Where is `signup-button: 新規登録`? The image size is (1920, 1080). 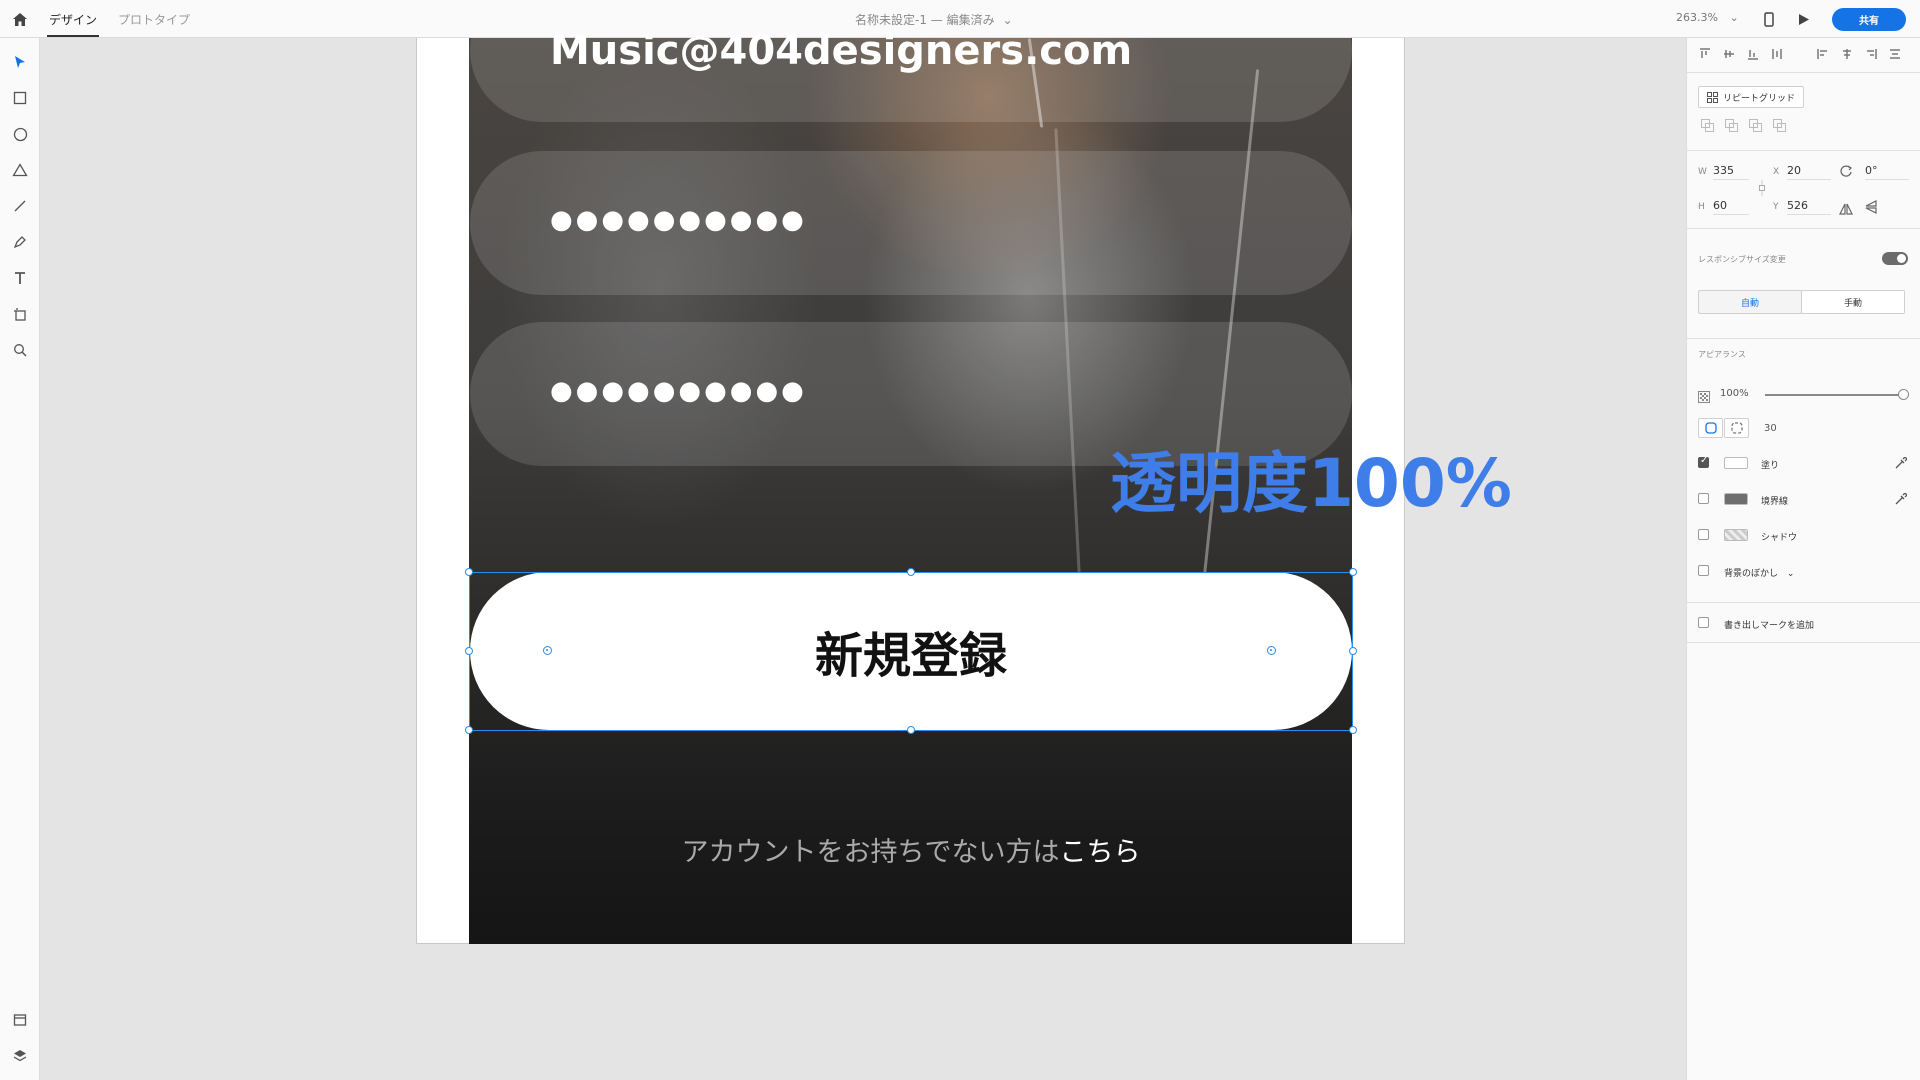 signup-button: 新規登録 is located at coordinates (911, 651).